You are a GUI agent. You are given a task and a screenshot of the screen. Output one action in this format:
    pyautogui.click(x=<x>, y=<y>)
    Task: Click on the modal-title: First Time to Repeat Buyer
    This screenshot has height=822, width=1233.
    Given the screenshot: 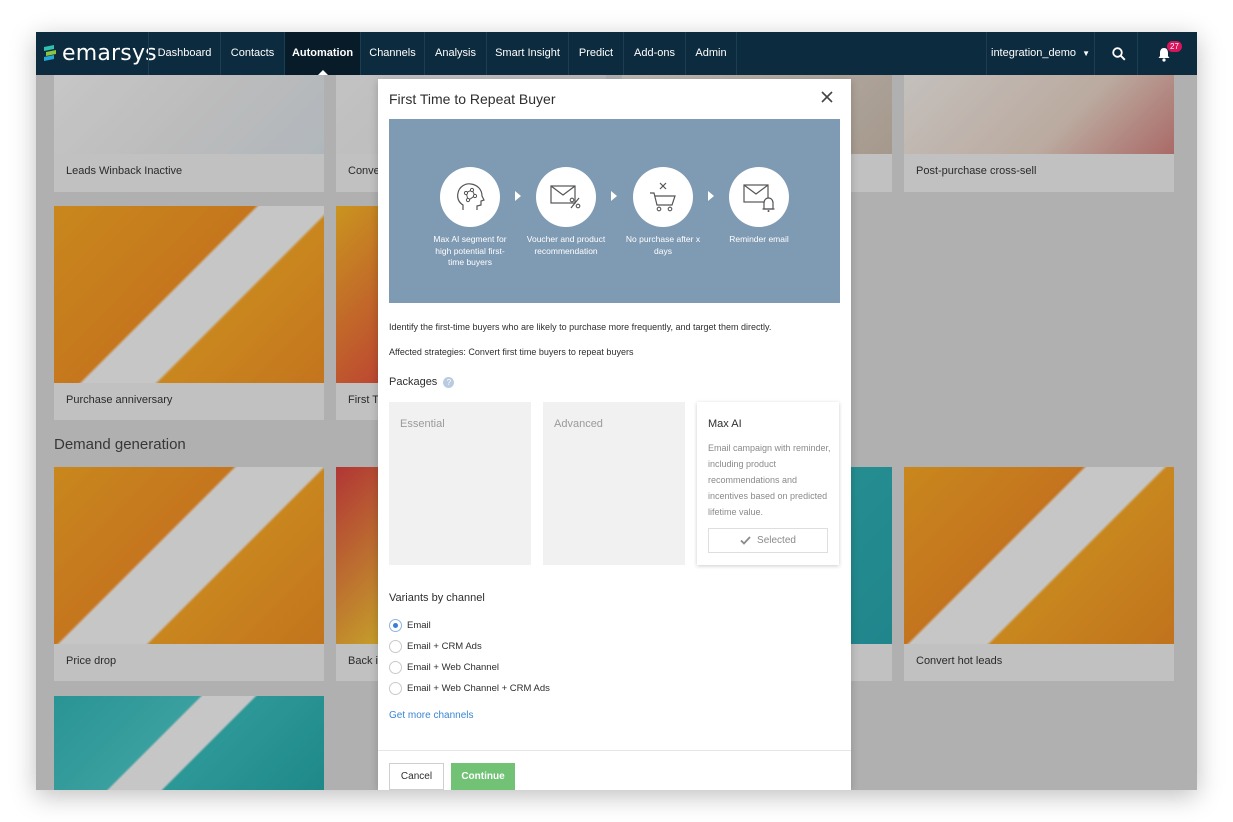 What is the action you would take?
    pyautogui.click(x=472, y=99)
    